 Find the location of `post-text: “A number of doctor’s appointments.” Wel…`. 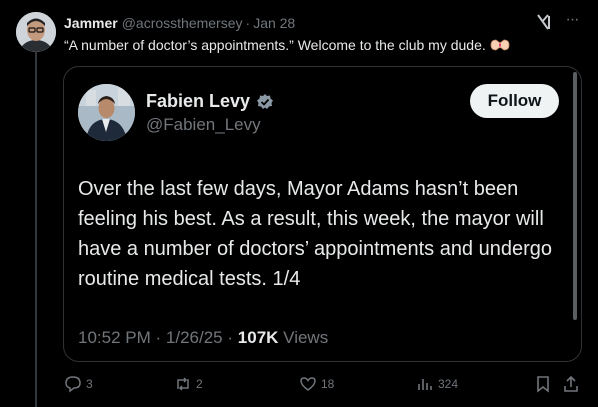

post-text: “A number of doctor’s appointments.” Wel… is located at coordinates (275, 45).